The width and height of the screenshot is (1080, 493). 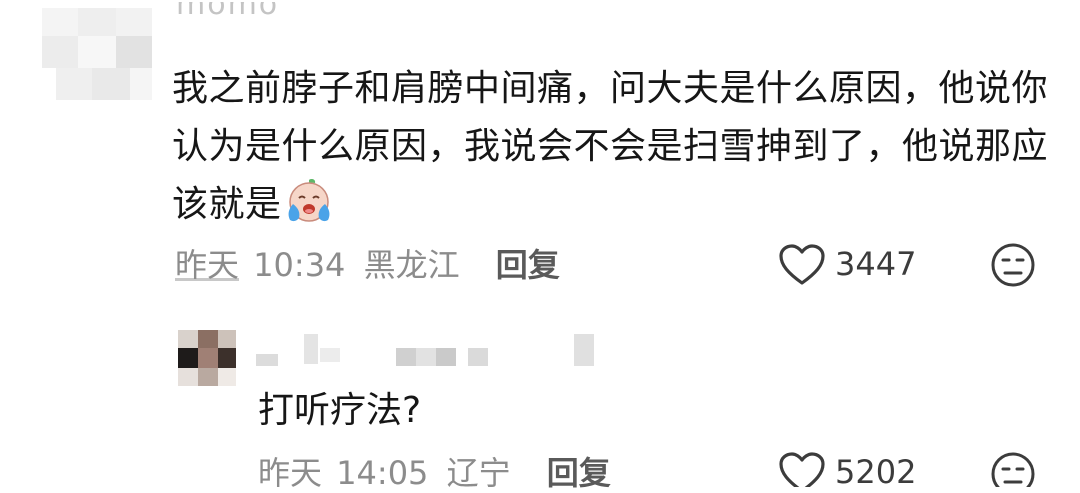 What do you see at coordinates (340, 410) in the screenshot?
I see `comment-text: 打听疗法?` at bounding box center [340, 410].